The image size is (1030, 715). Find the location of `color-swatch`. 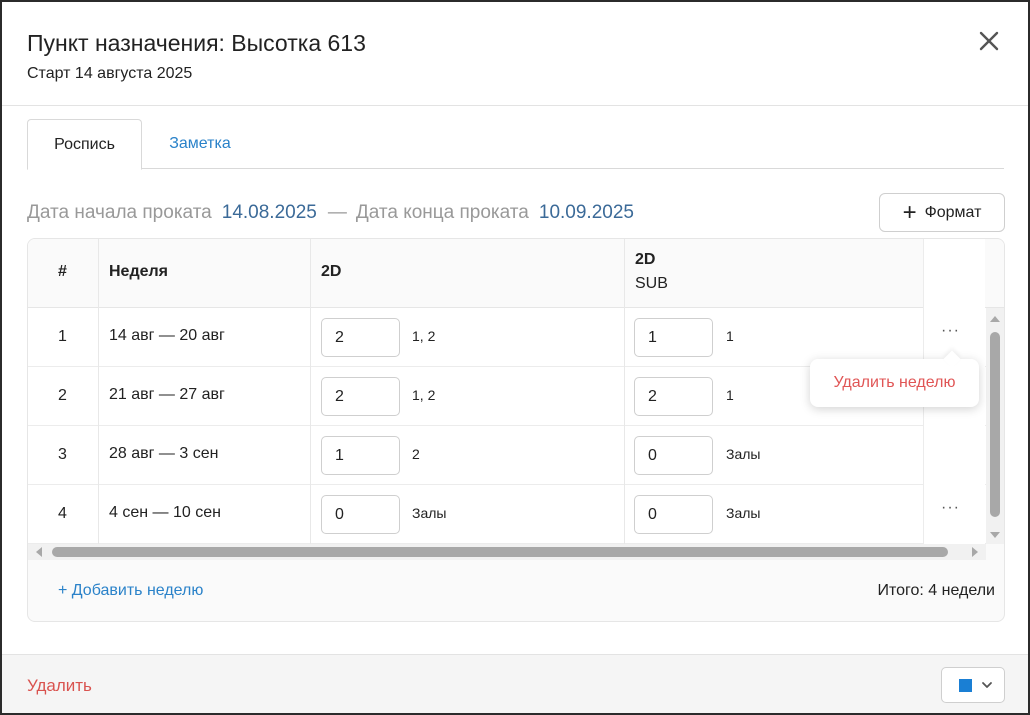

color-swatch is located at coordinates (965, 685).